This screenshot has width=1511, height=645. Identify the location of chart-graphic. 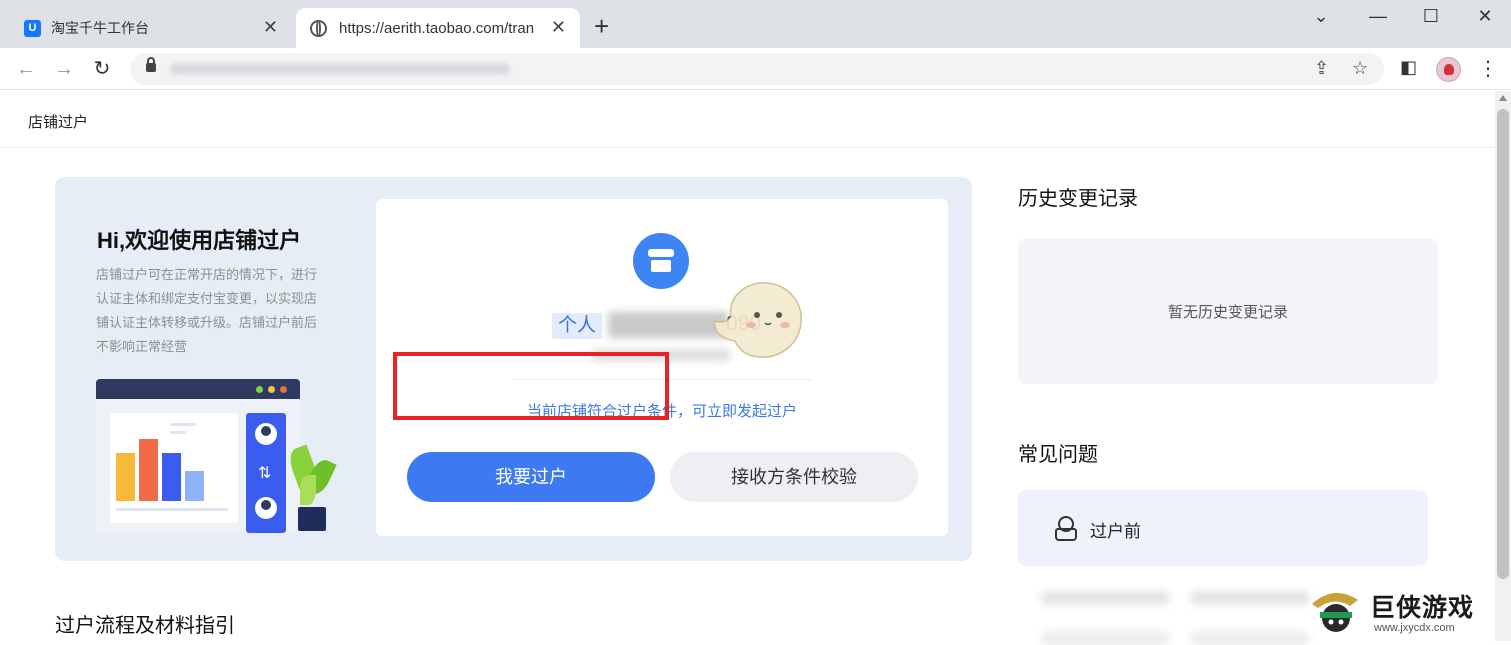
(174, 468).